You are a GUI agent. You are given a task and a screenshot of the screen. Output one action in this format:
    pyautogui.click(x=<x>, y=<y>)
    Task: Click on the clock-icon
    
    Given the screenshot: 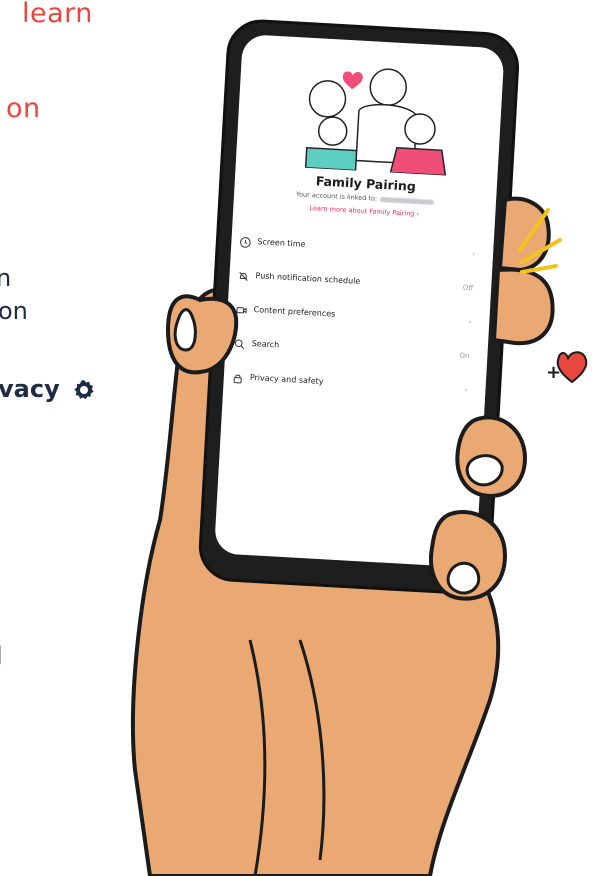 What is the action you would take?
    pyautogui.click(x=245, y=242)
    